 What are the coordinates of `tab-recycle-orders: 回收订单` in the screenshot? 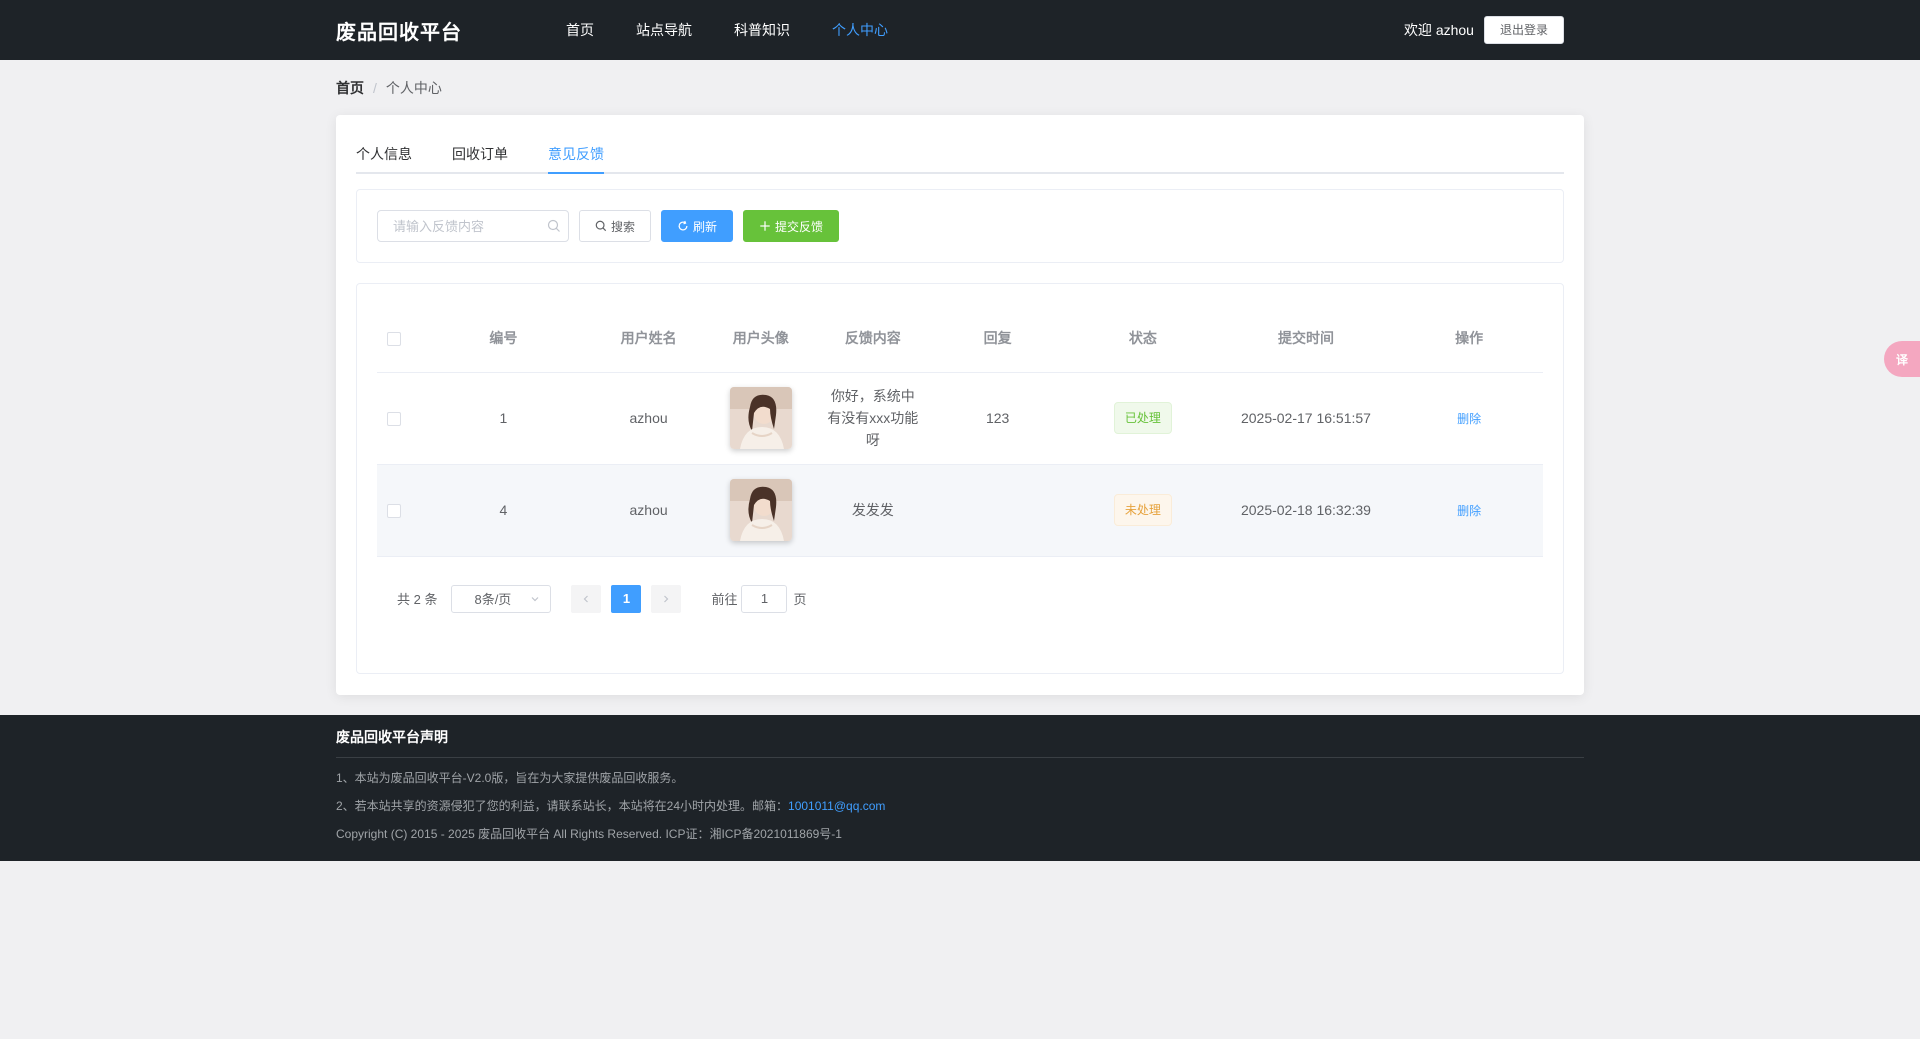 It's located at (480, 153).